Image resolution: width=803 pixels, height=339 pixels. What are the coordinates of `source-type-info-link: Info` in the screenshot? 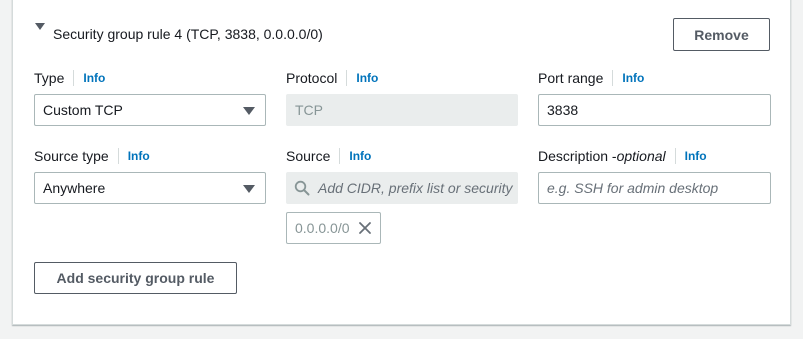 It's located at (139, 156).